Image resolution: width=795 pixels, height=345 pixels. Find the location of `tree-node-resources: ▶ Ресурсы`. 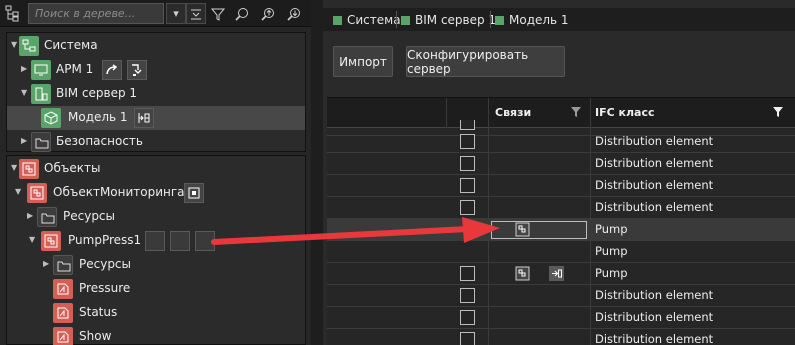

tree-node-resources: ▶ Ресурсы is located at coordinates (156, 217).